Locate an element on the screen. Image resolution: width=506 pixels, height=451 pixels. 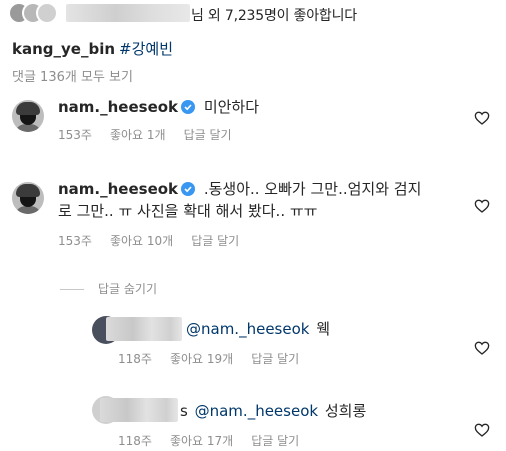
view-all-comments-link: 댓글 136개 모두 보기 is located at coordinates (72, 75).